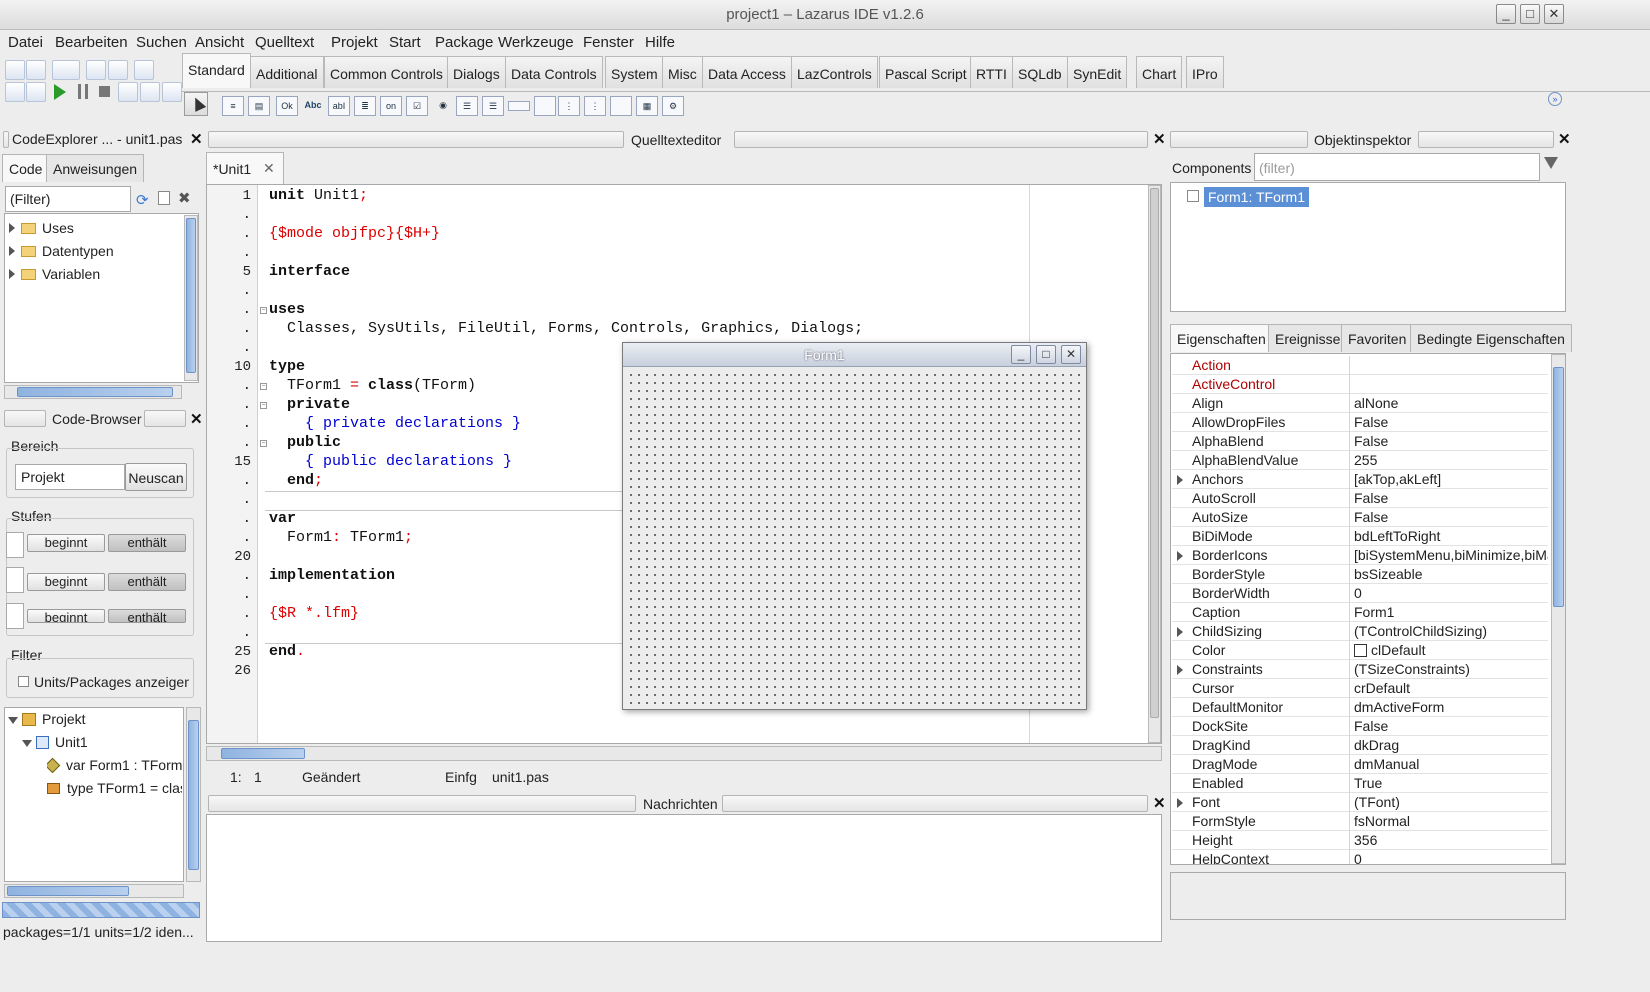 The height and width of the screenshot is (992, 1650). Describe the element at coordinates (1221, 338) in the screenshot. I see `tab-eigenschaften: Eigenschaften` at that location.